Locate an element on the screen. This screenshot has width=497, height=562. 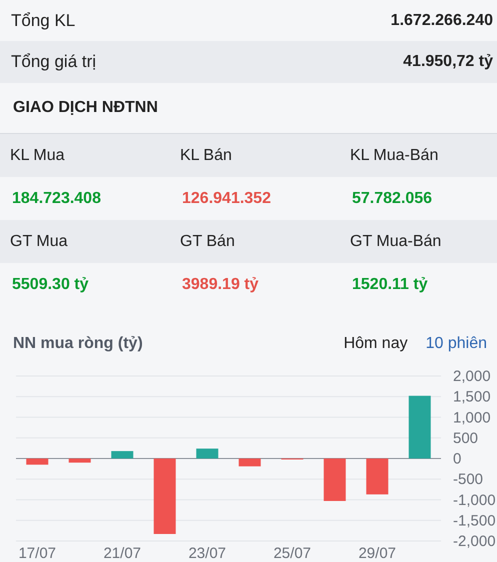
summary-label: Tổng KL is located at coordinates (43, 20).